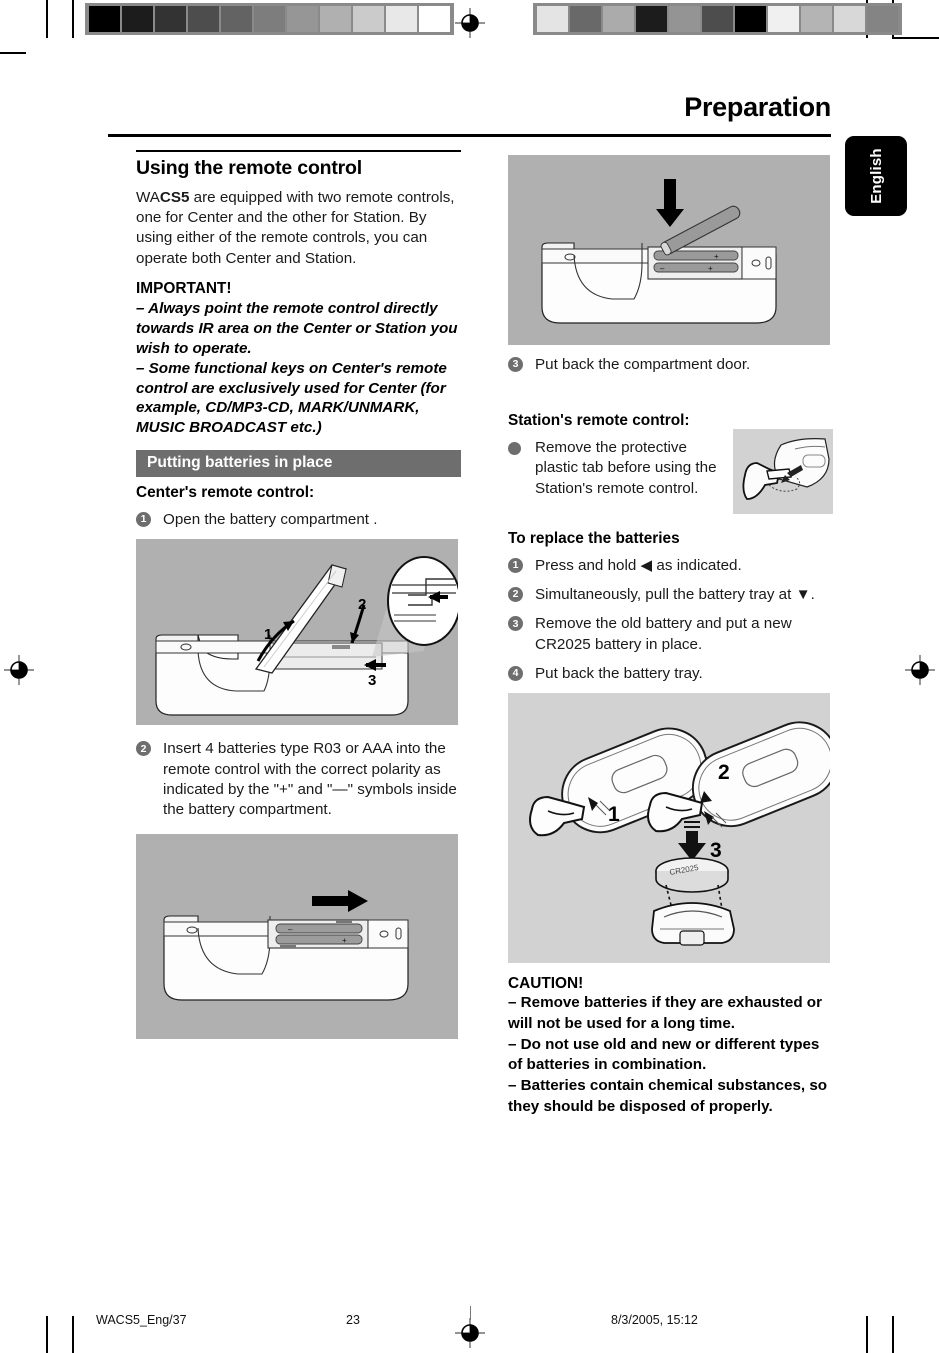 Image resolution: width=939 pixels, height=1353 pixels. I want to click on step-item: 4 Put back the battery tray., so click(670, 674).